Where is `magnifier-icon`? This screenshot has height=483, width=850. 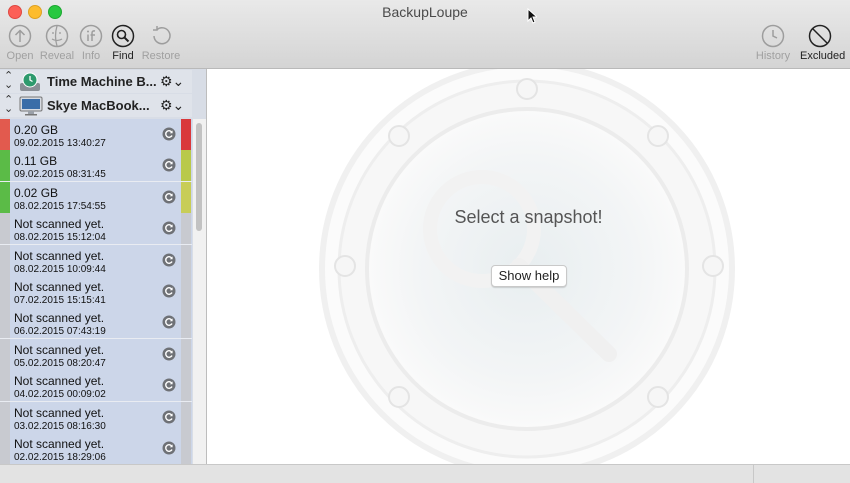 magnifier-icon is located at coordinates (123, 36).